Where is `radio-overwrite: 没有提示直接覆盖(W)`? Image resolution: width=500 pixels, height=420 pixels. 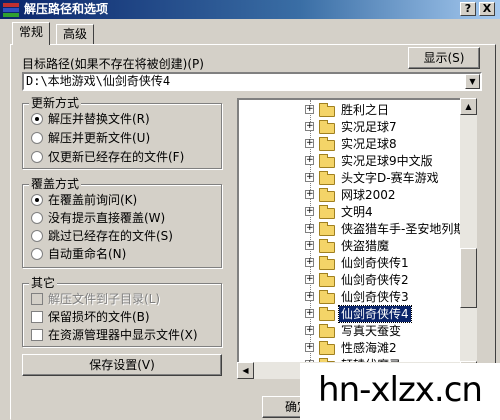
radio-overwrite: 没有提示直接覆盖(W) is located at coordinates (98, 218).